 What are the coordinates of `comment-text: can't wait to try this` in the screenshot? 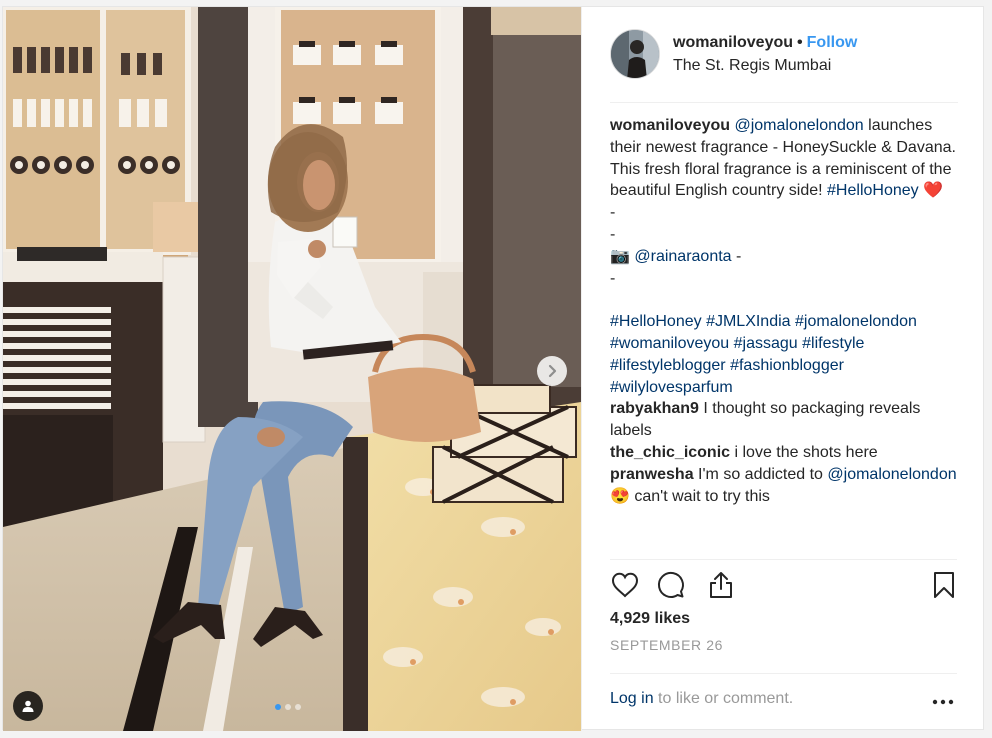 It's located at (702, 496).